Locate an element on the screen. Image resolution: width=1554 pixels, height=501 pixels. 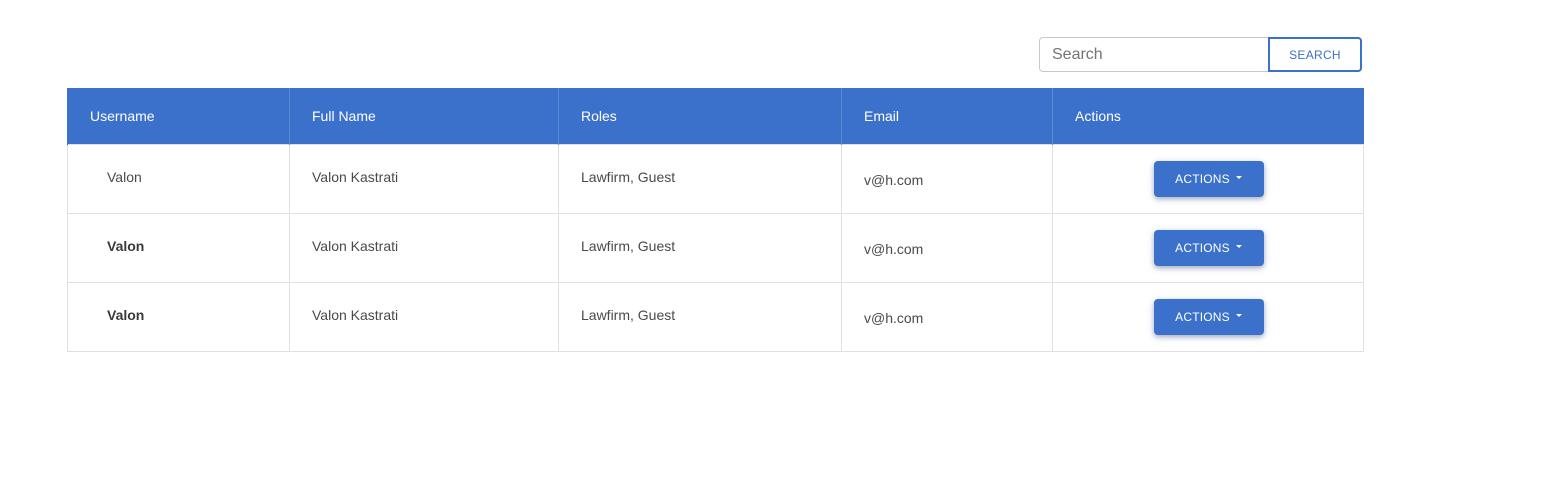
column-header-roles: Roles is located at coordinates (700, 116).